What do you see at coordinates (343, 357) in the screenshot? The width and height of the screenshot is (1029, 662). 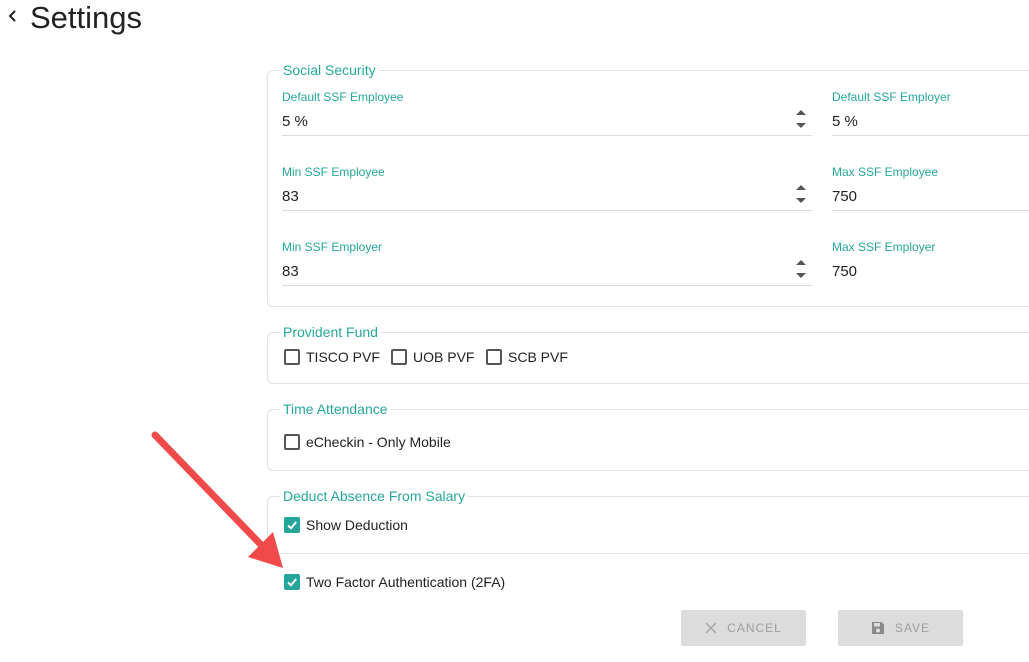 I see `checkbox-label: TISCO PVF` at bounding box center [343, 357].